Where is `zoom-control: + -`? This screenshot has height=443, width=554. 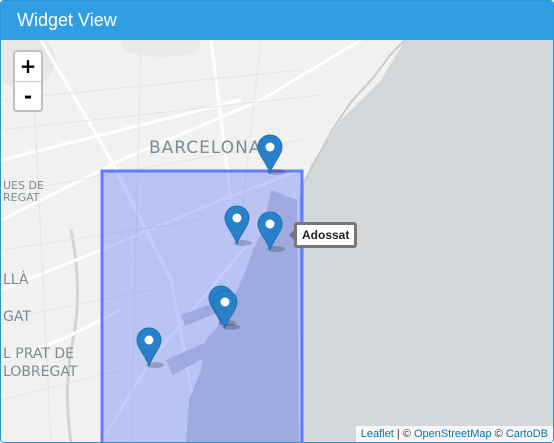
zoom-control: + - is located at coordinates (28, 81).